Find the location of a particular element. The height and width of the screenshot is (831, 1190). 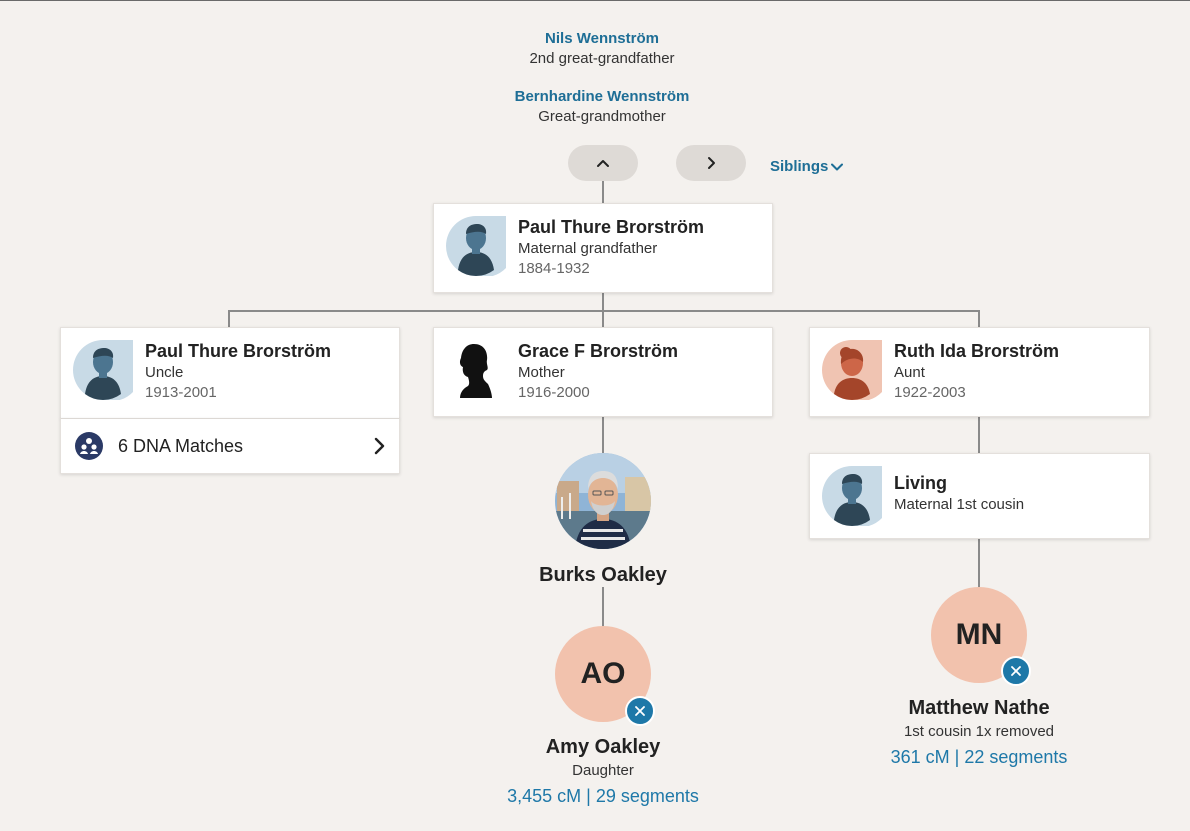

initials: MN is located at coordinates (979, 634).